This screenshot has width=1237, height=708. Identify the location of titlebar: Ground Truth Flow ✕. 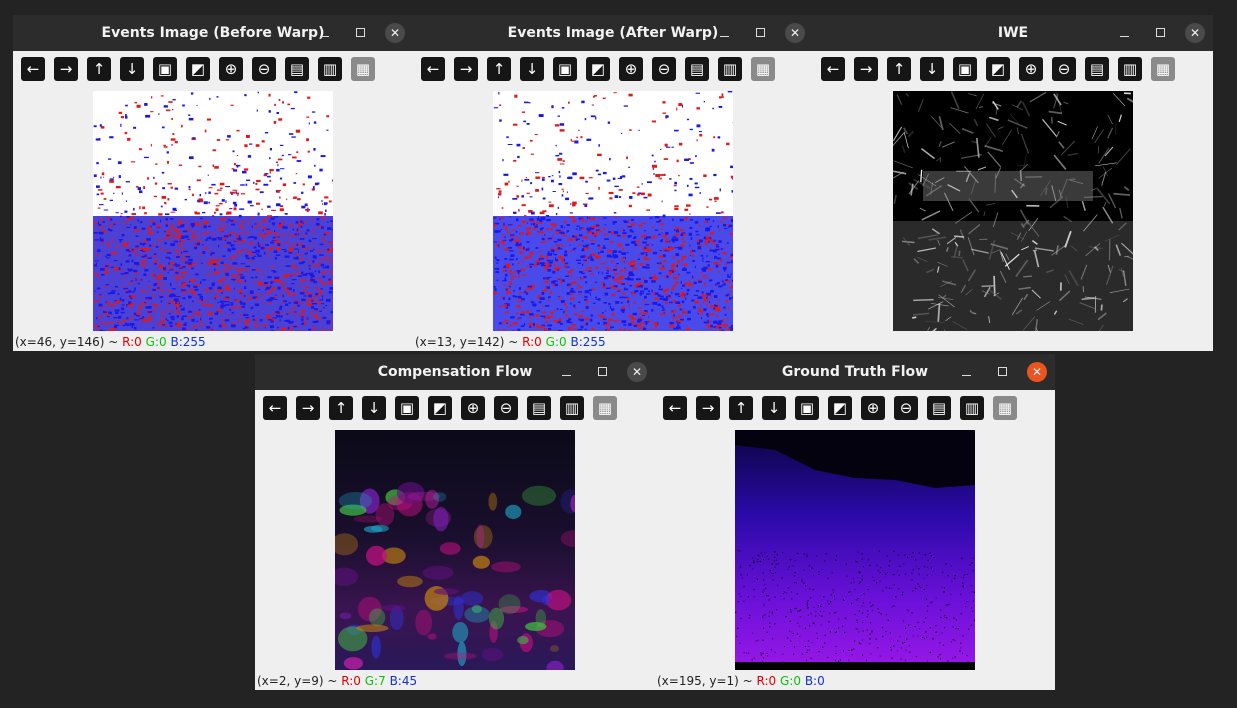
(855, 372).